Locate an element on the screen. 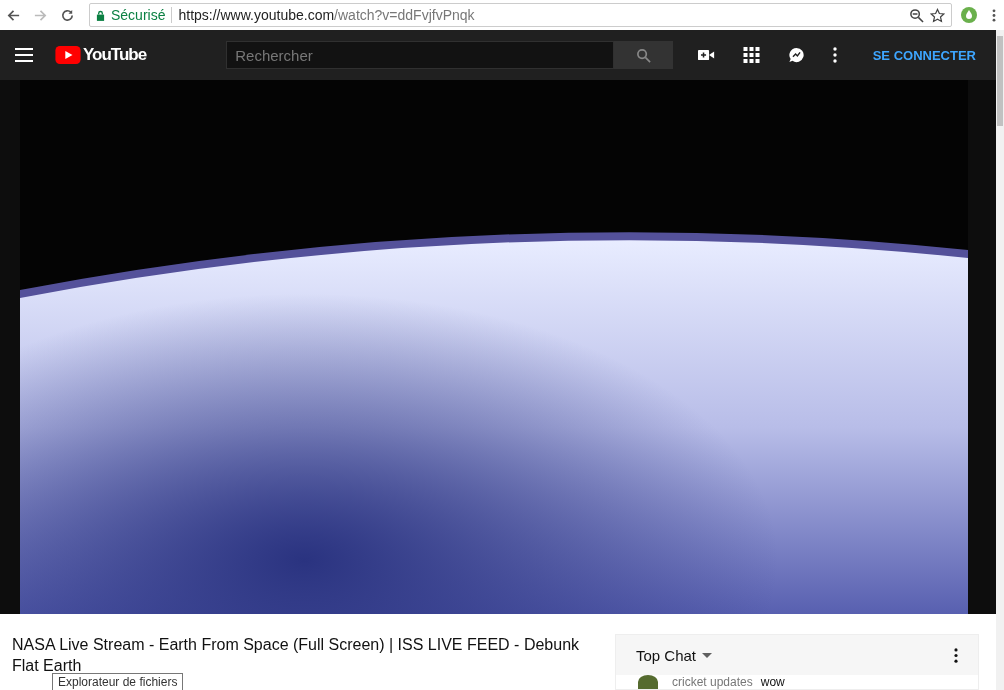  video-camera-icon is located at coordinates (706, 55).